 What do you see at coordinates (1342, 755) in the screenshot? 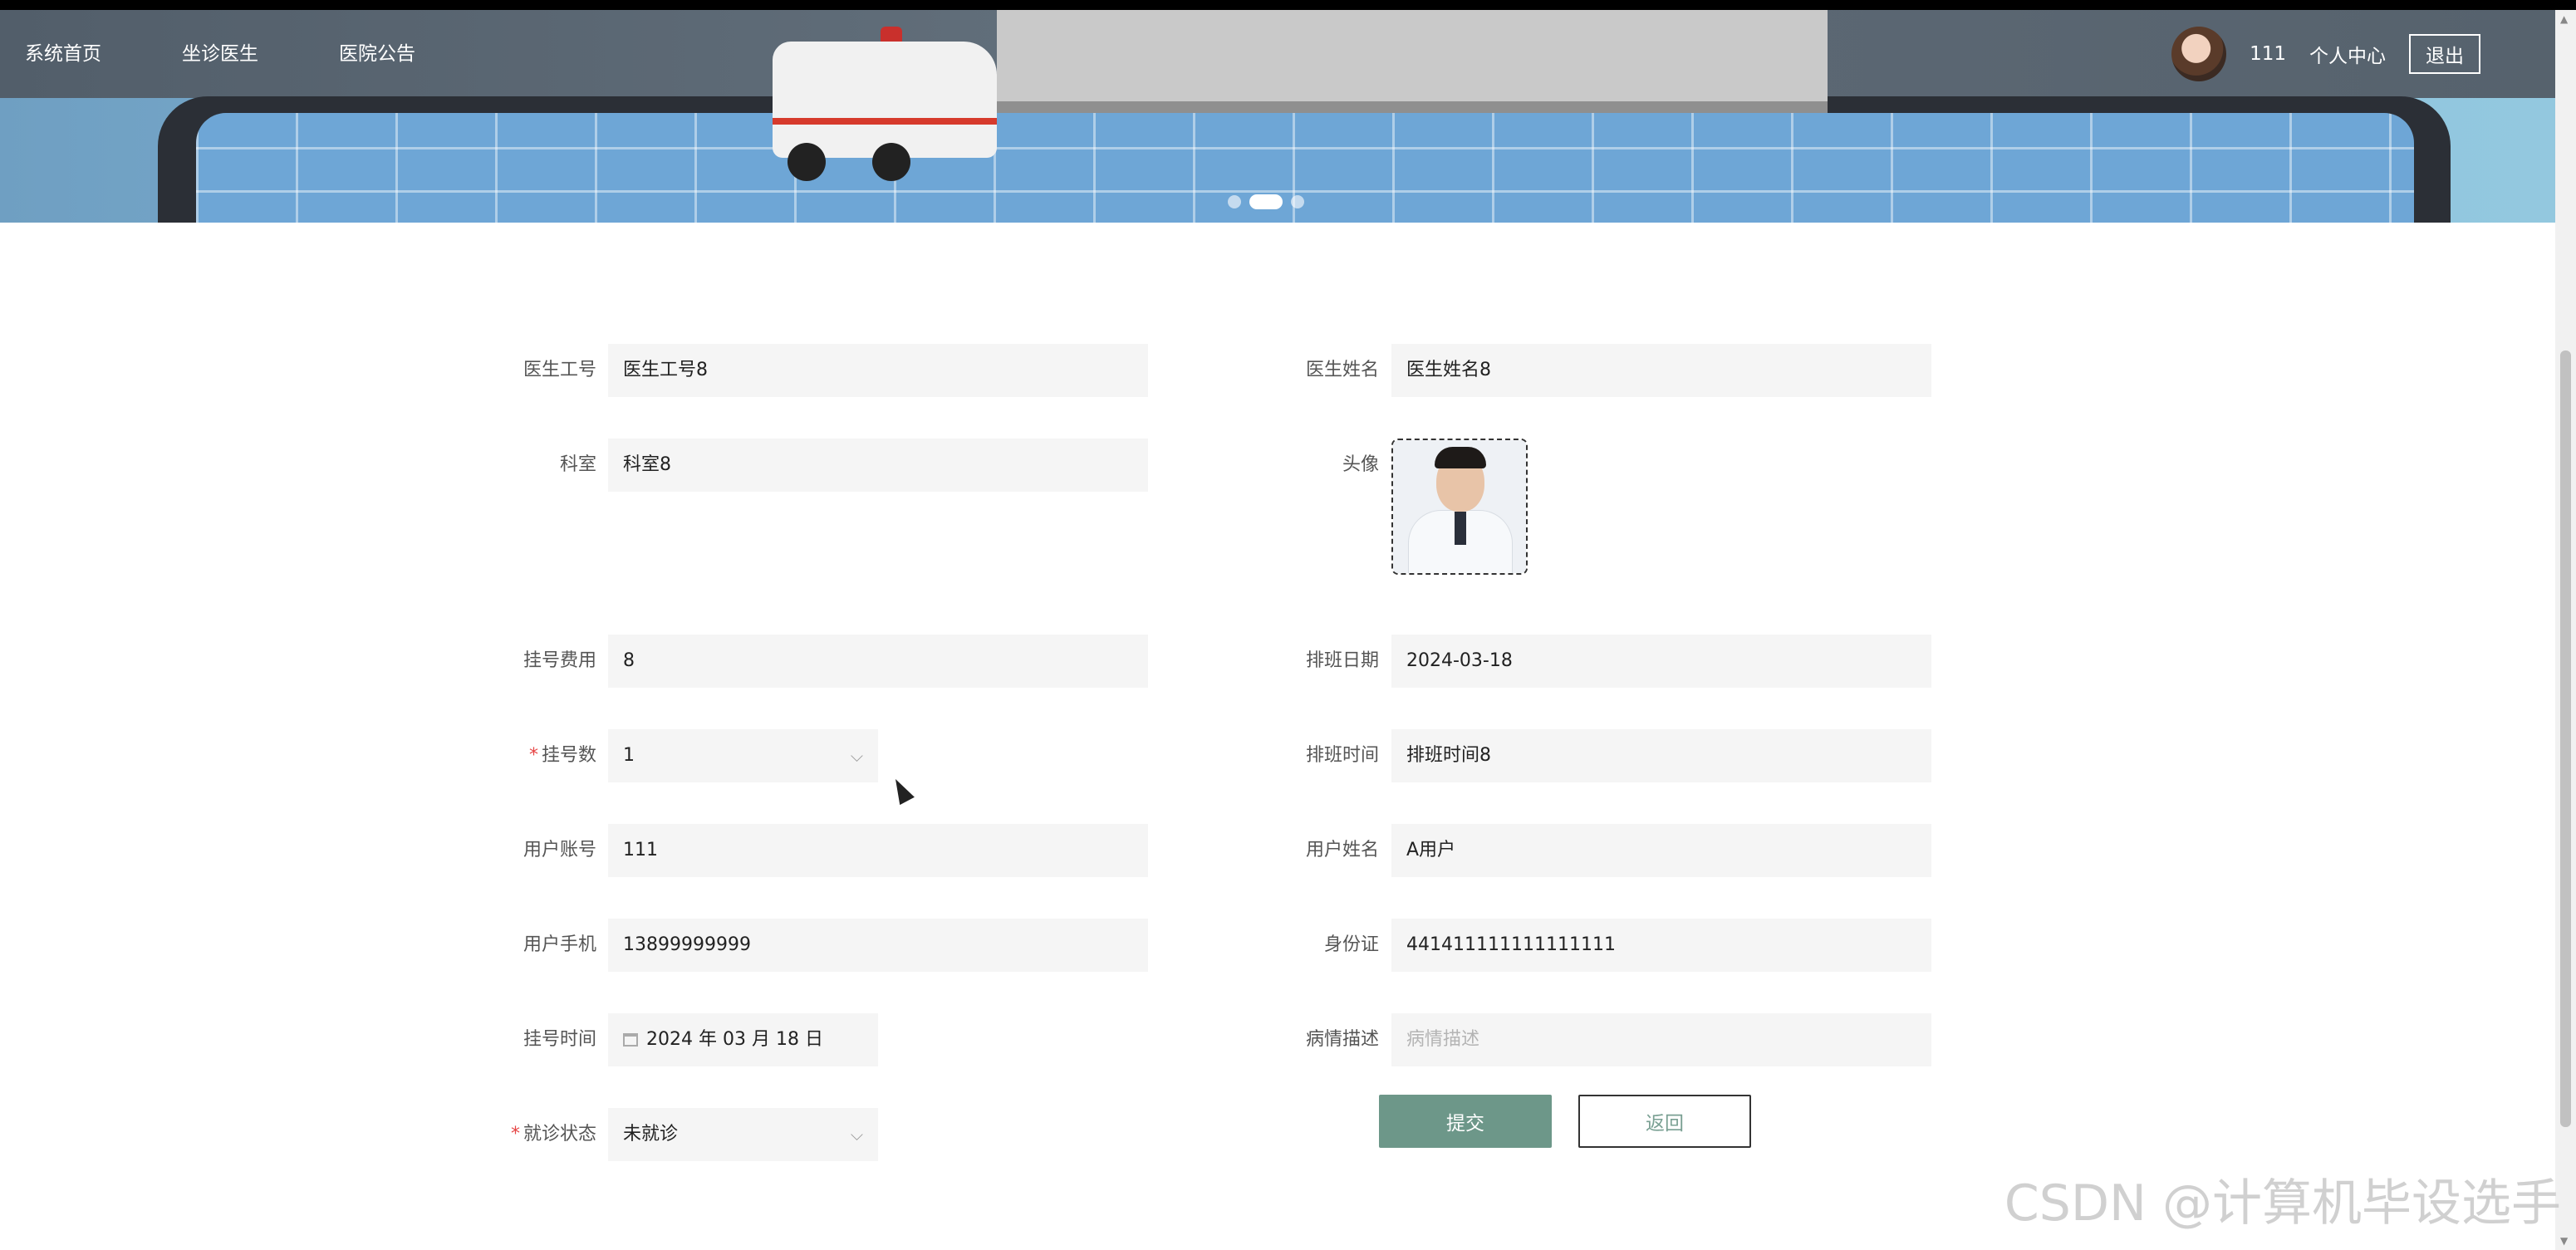
I see `field-label: 排班时间` at bounding box center [1342, 755].